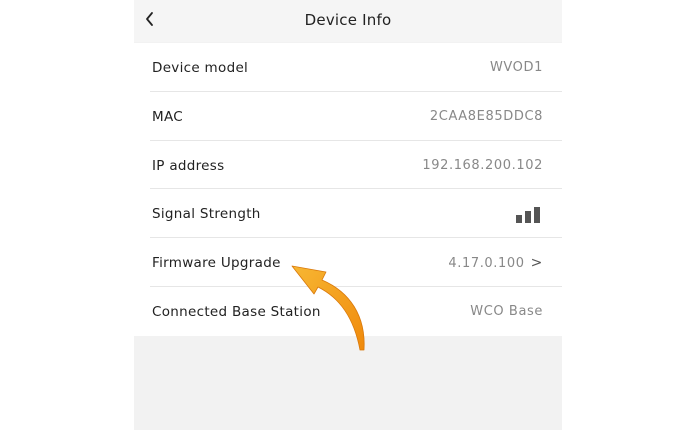  What do you see at coordinates (486, 116) in the screenshot?
I see `row-value: 2CAA8E85DDC8` at bounding box center [486, 116].